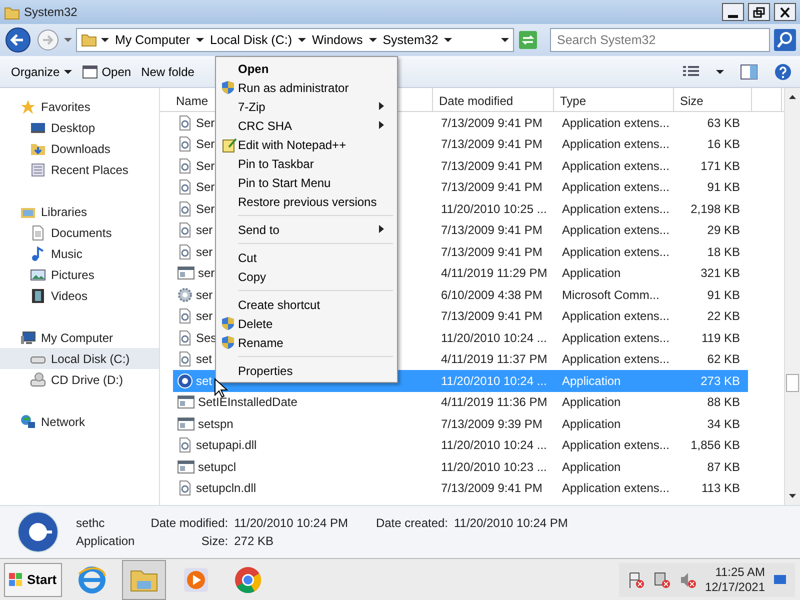  What do you see at coordinates (528, 40) in the screenshot?
I see `refresh-button` at bounding box center [528, 40].